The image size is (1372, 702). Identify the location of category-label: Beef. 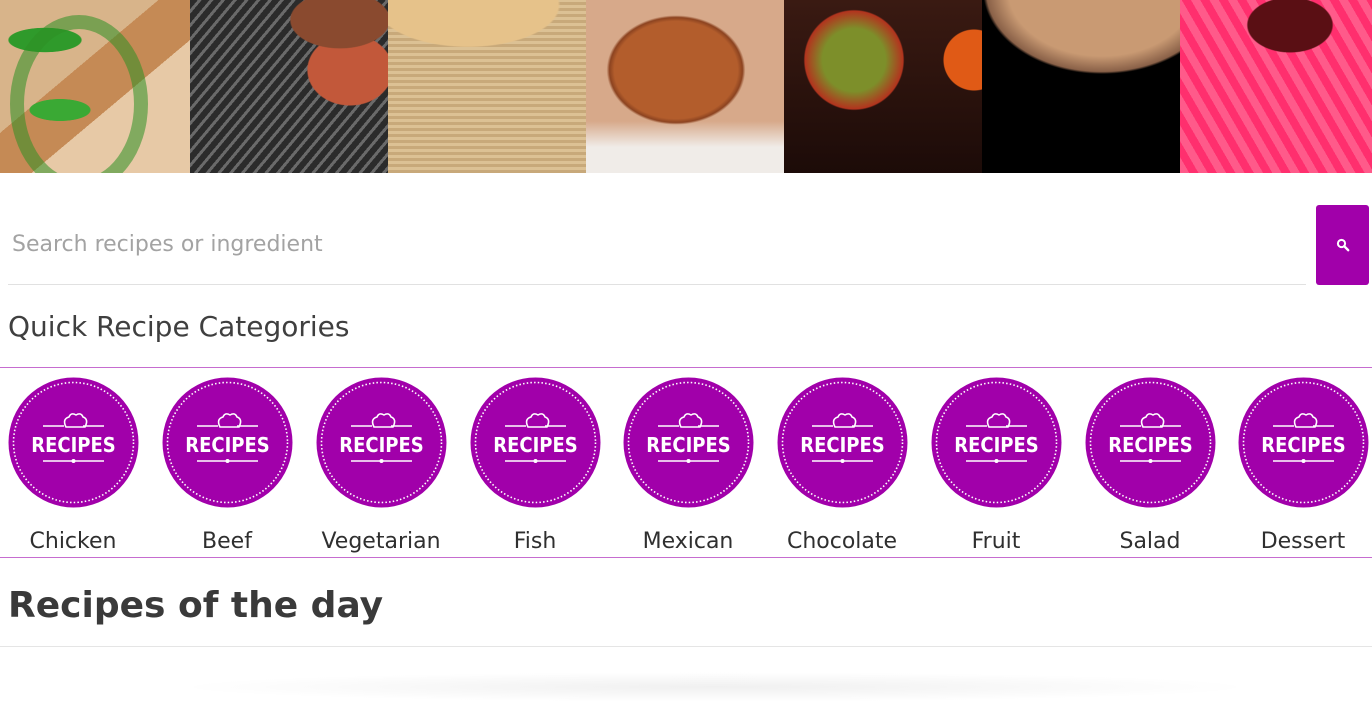
(227, 541).